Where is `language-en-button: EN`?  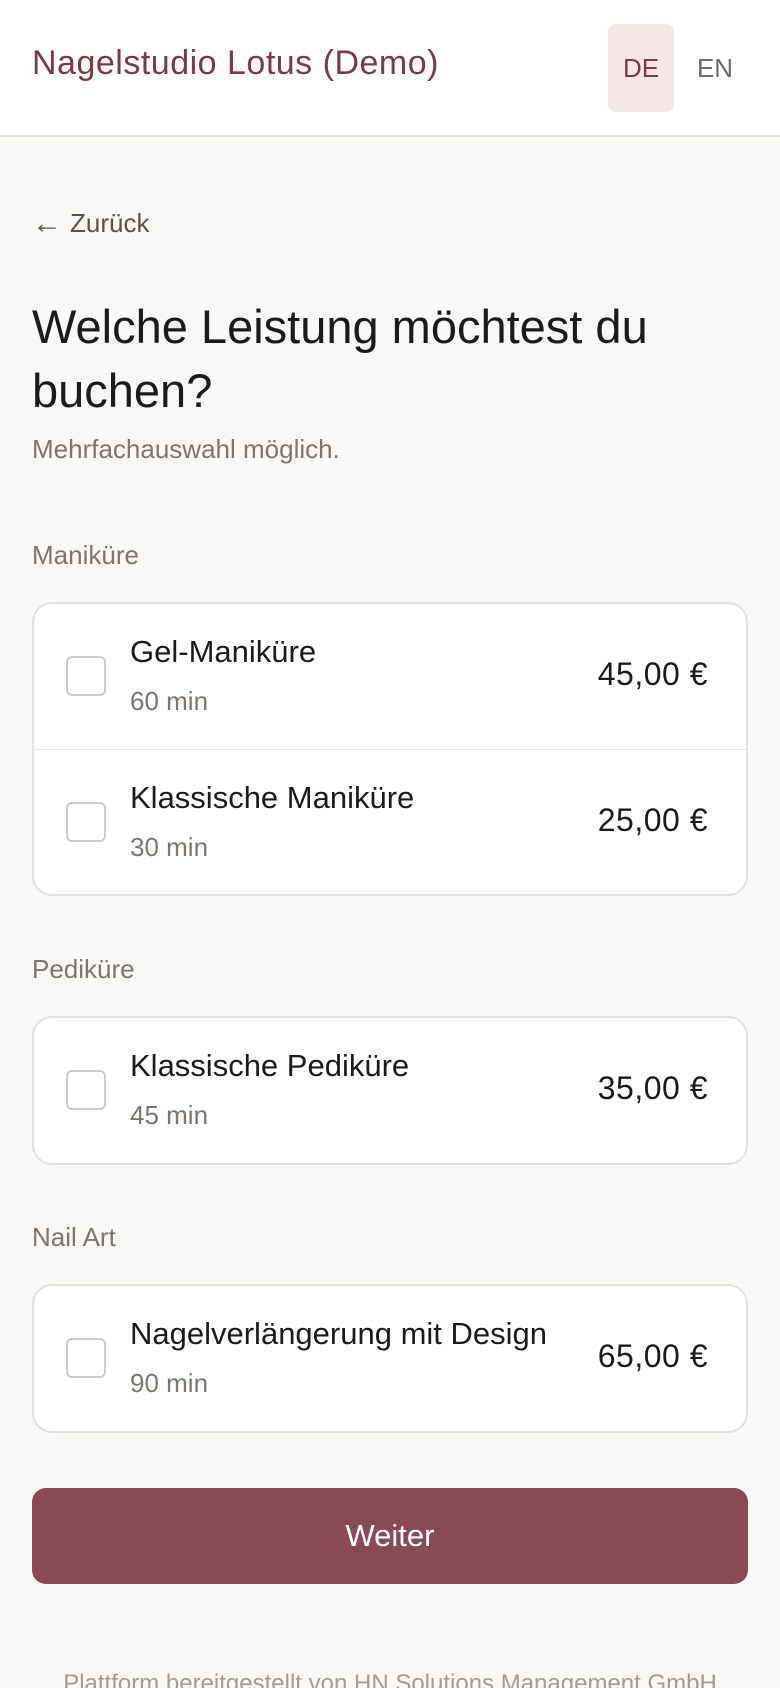
language-en-button: EN is located at coordinates (715, 68).